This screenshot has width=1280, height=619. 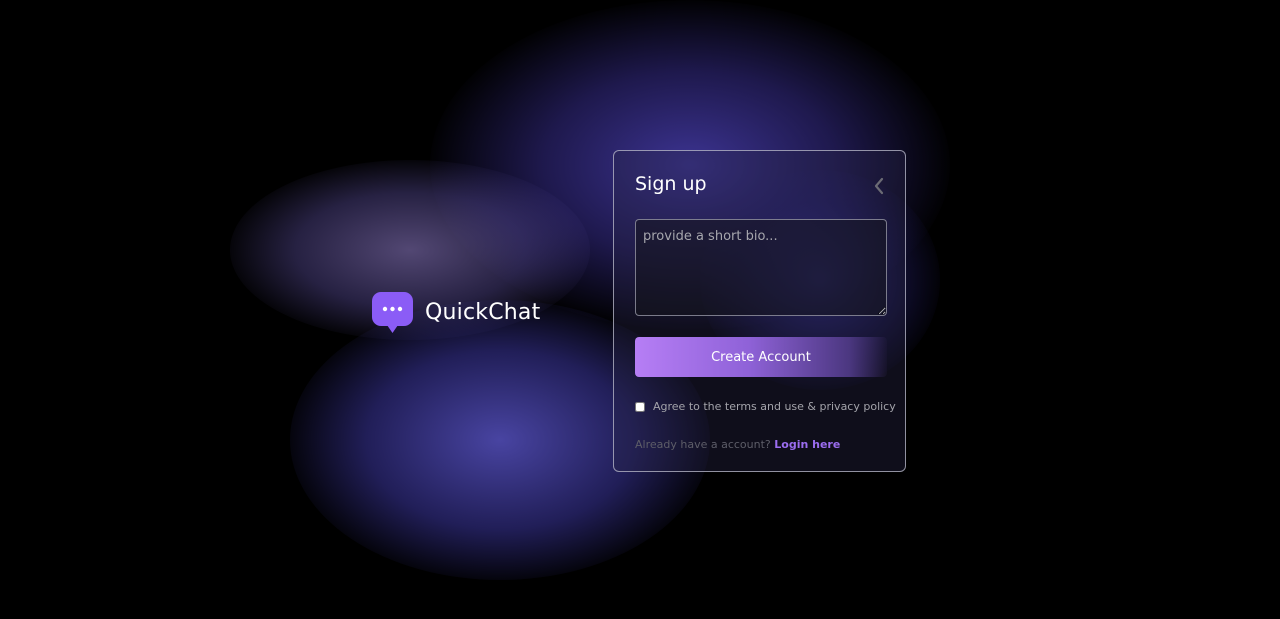 What do you see at coordinates (703, 444) in the screenshot?
I see `login-prompt: Already have a account?` at bounding box center [703, 444].